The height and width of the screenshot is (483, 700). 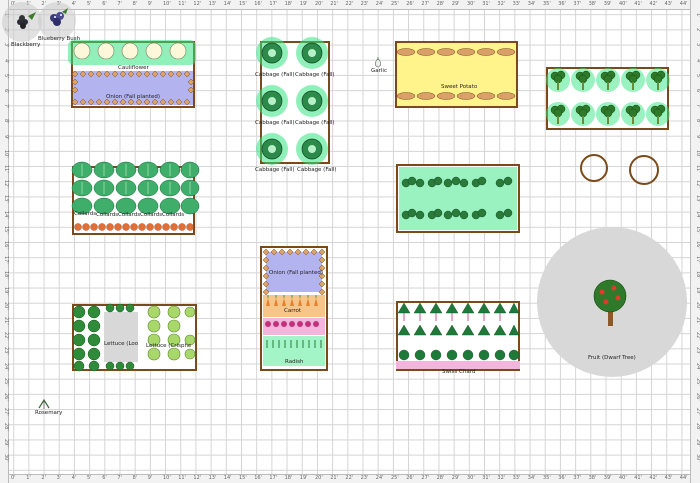 What do you see at coordinates (638, 478) in the screenshot?
I see `ruler-tick-label: 41'` at bounding box center [638, 478].